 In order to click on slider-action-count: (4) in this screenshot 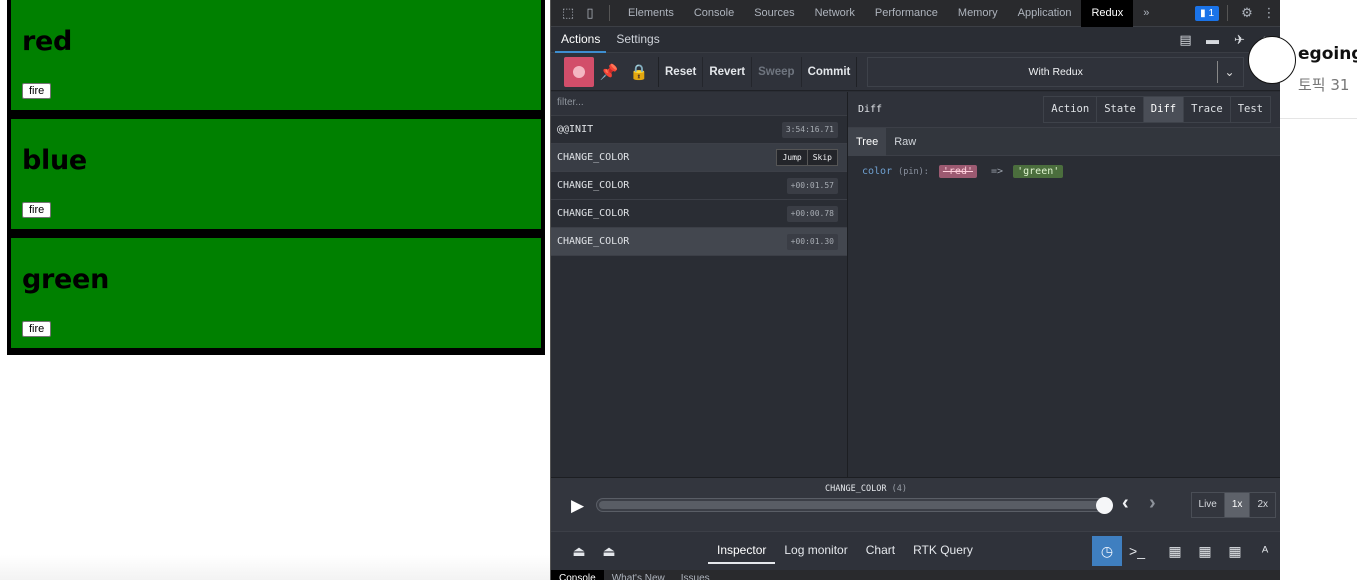, I will do `click(899, 489)`.